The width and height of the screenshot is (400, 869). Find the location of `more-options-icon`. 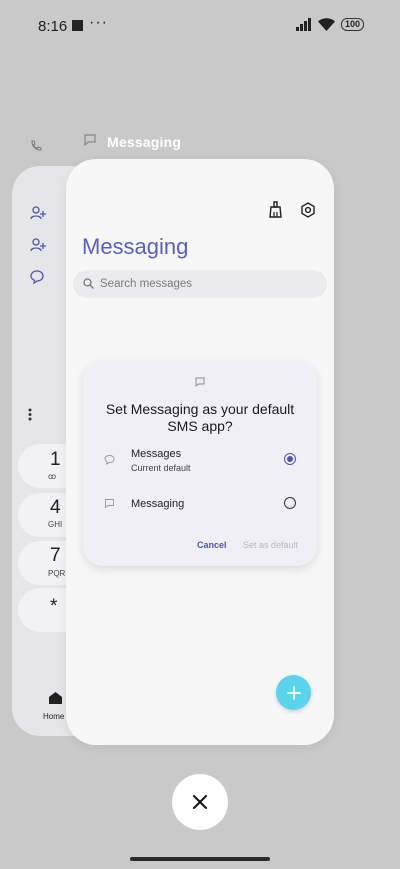

more-options-icon is located at coordinates (30, 414).